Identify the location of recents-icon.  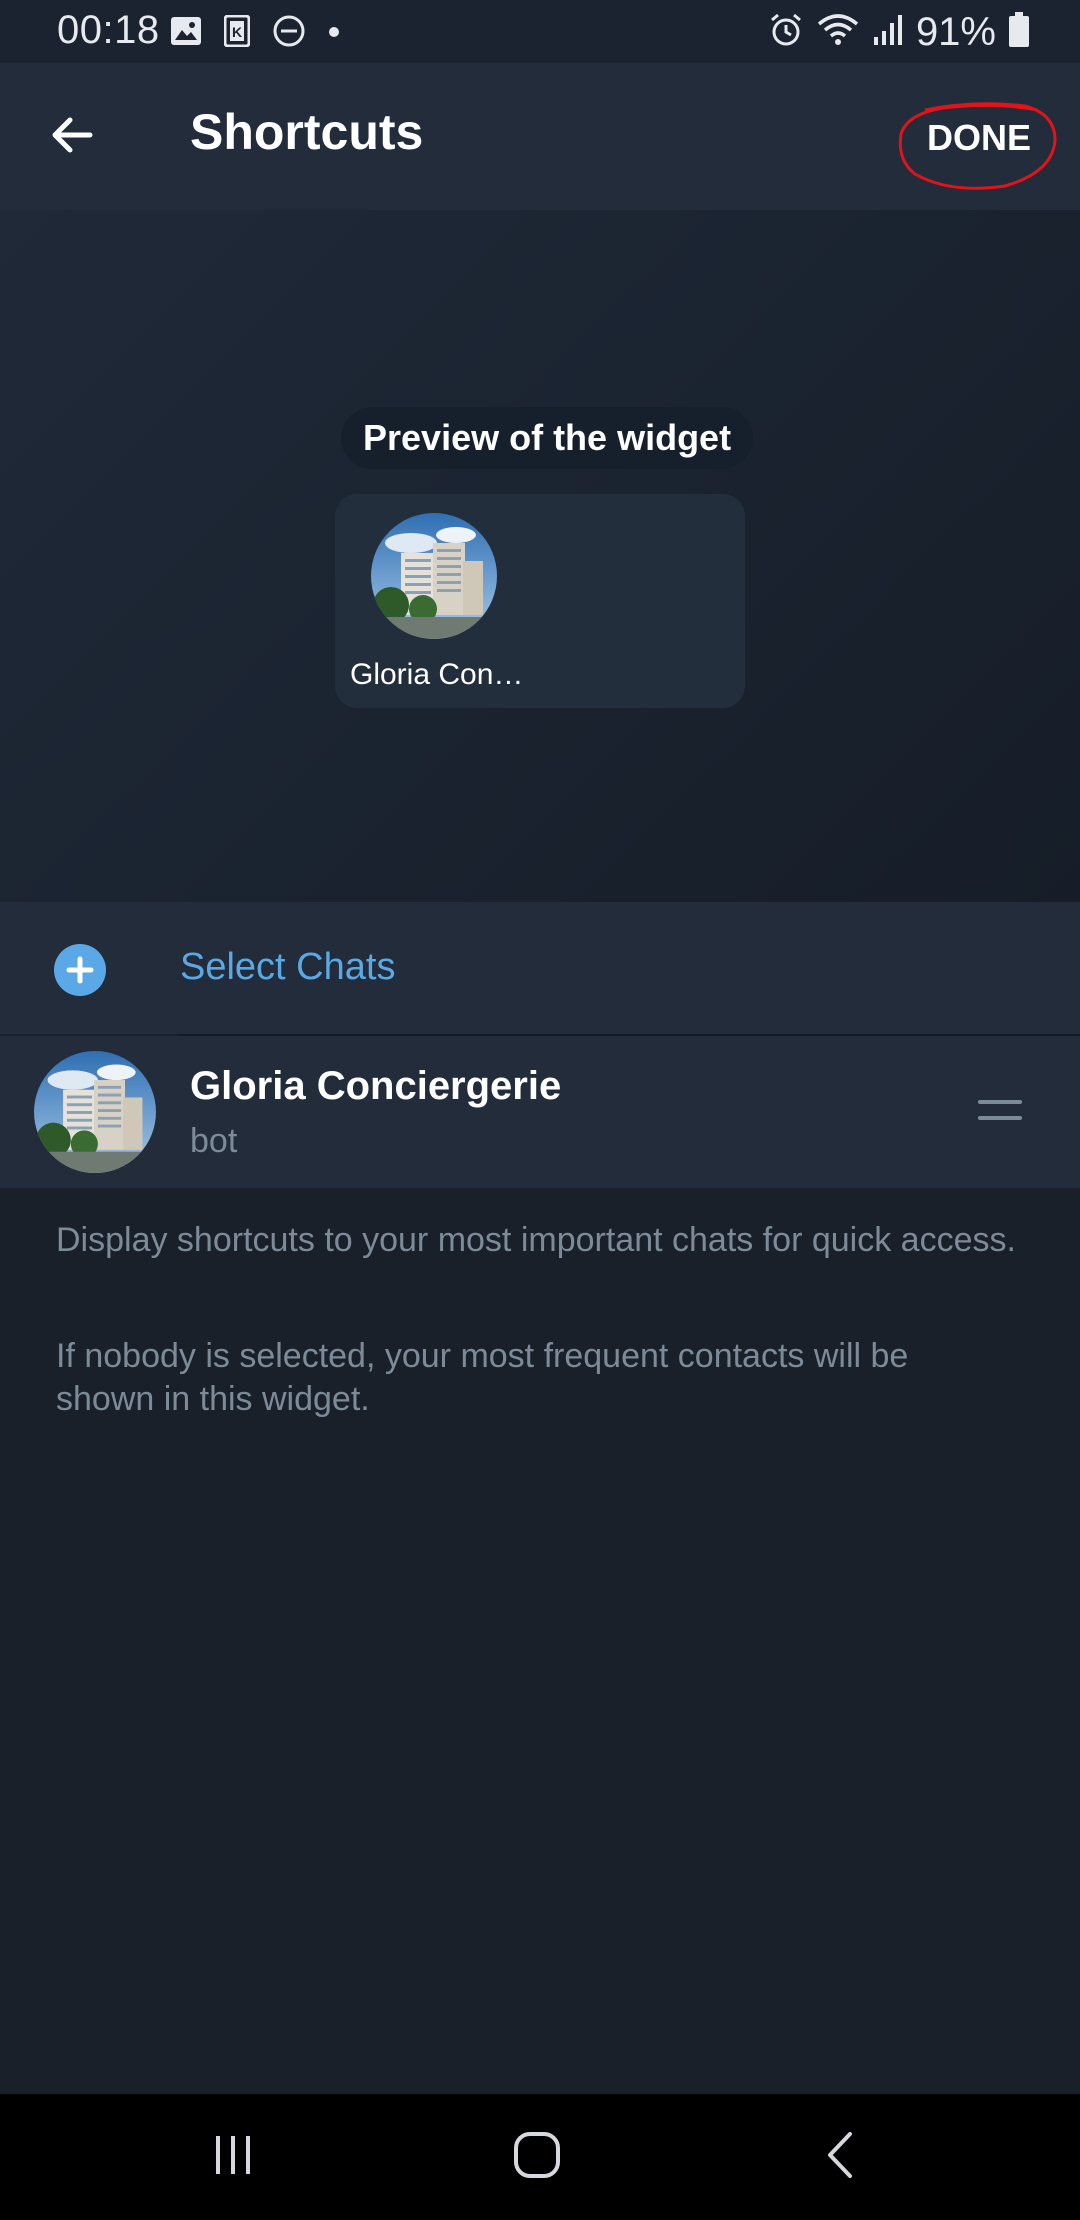
(233, 2157).